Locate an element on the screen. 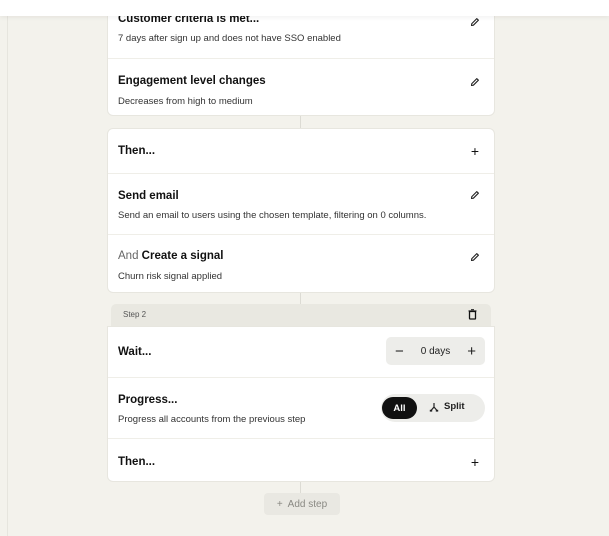 The width and height of the screenshot is (609, 536). signal-title: Create a signal is located at coordinates (182, 256).